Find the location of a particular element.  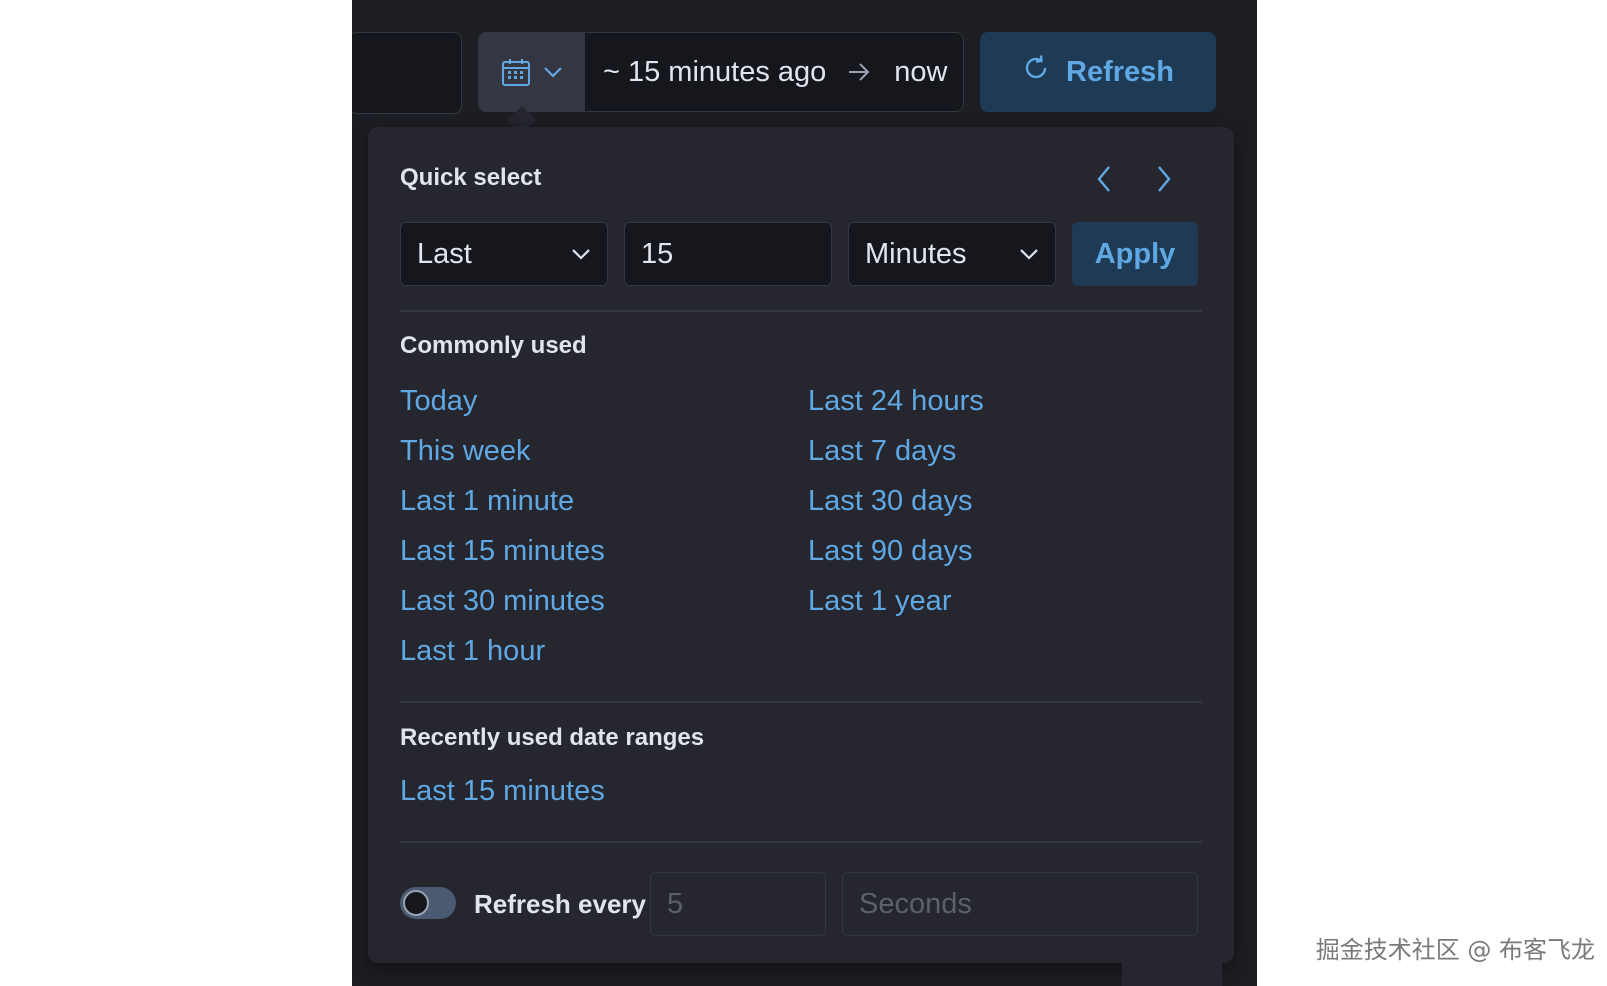

previous-range-button is located at coordinates (1104, 179).